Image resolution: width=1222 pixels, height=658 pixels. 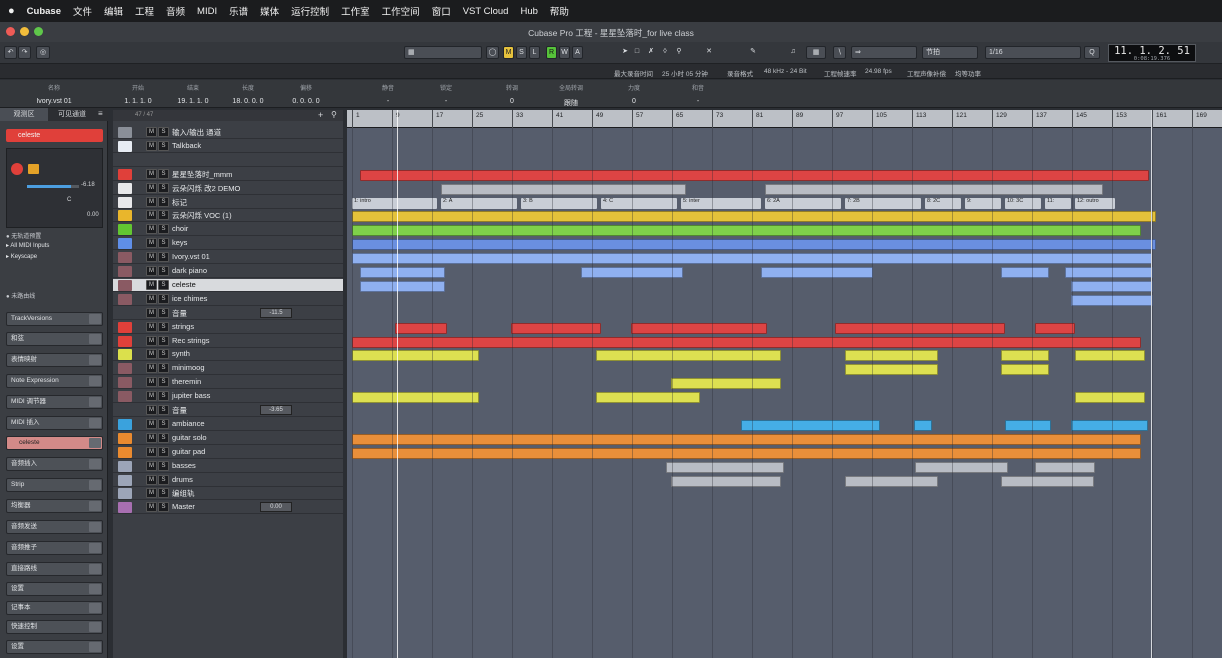 I want to click on menu-help: 帮助, so click(x=559, y=11).